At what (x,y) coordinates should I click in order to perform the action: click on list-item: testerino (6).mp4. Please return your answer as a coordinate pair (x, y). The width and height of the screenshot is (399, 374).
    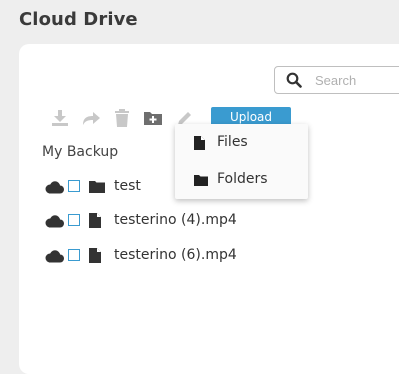
    Looking at the image, I should click on (194, 256).